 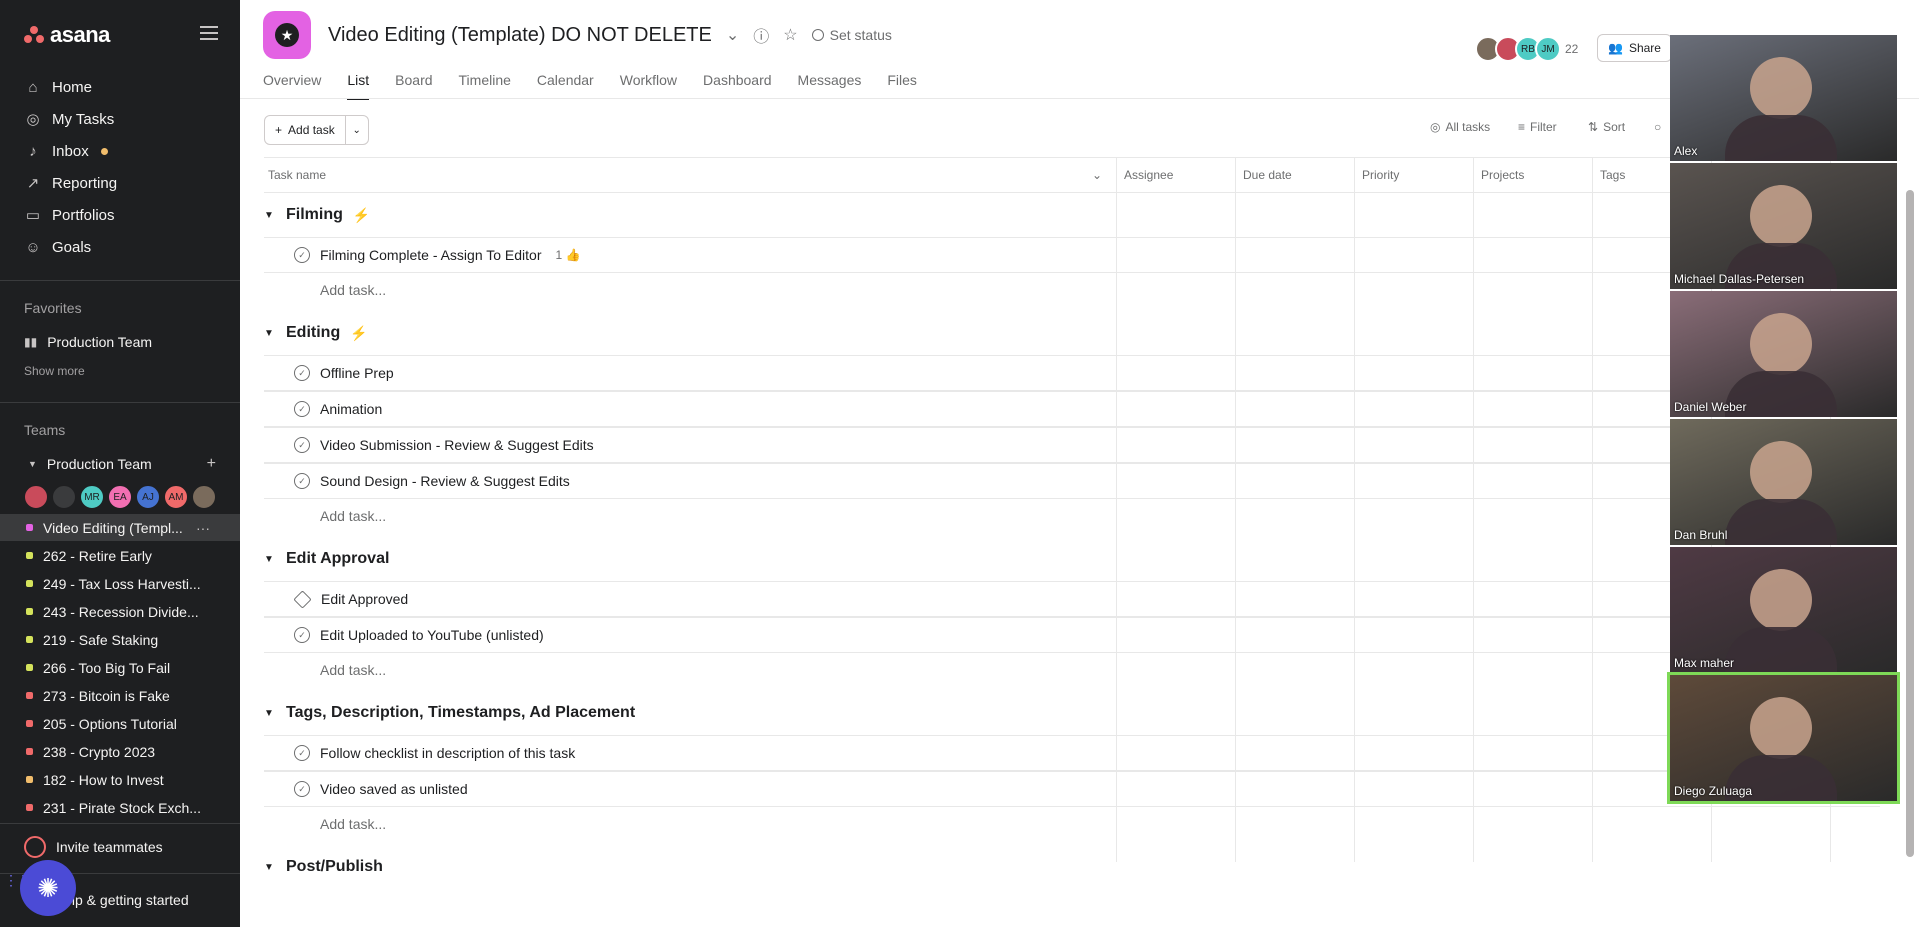 What do you see at coordinates (357, 373) in the screenshot?
I see `task-name: Offline Prep` at bounding box center [357, 373].